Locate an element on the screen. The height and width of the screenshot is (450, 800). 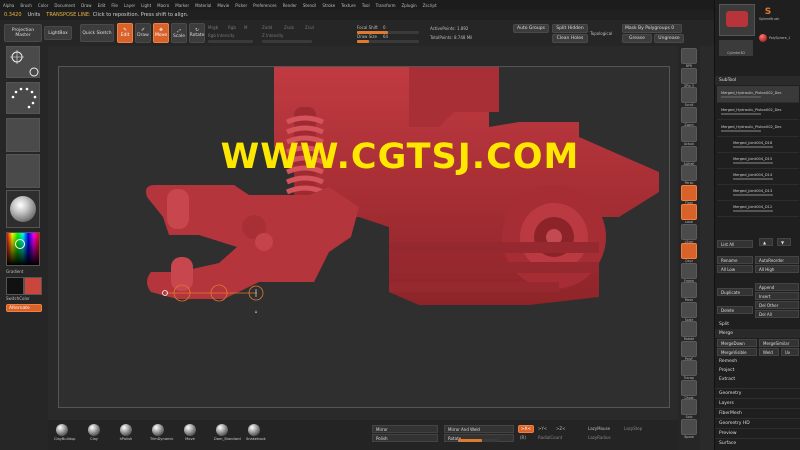
rename-button: Rename is located at coordinates (735, 260).